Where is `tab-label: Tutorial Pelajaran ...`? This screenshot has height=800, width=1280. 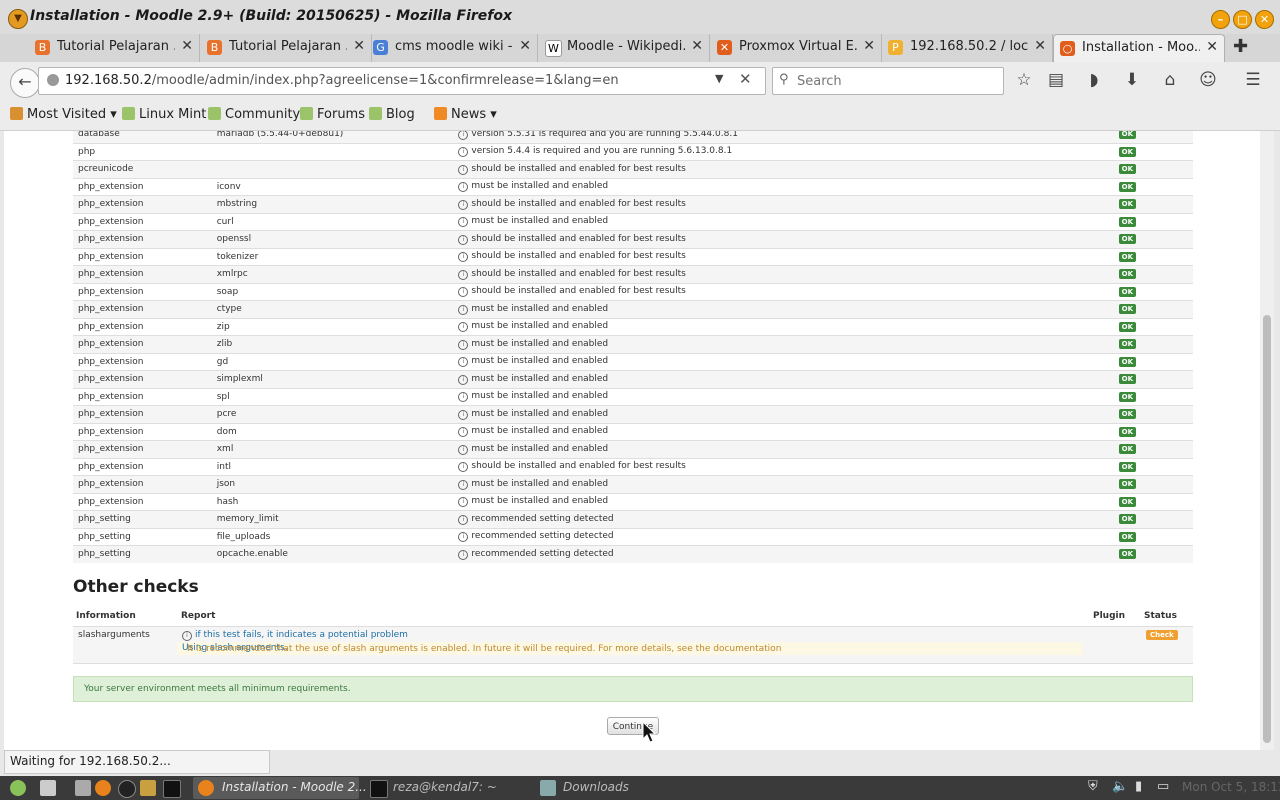 tab-label: Tutorial Pelajaran ... is located at coordinates (116, 46).